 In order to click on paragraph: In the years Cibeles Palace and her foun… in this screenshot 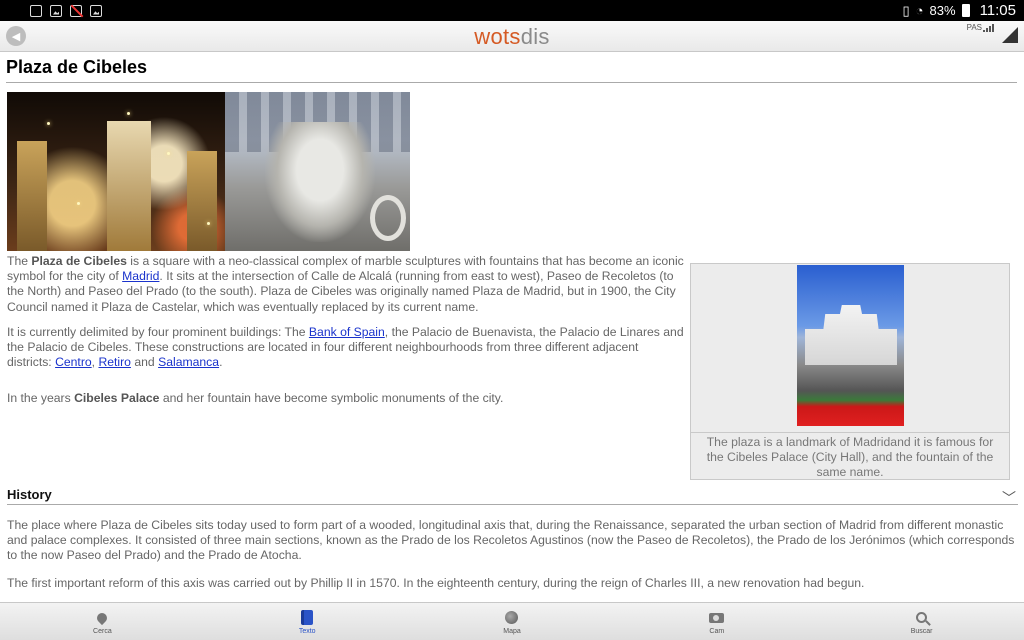, I will do `click(345, 398)`.